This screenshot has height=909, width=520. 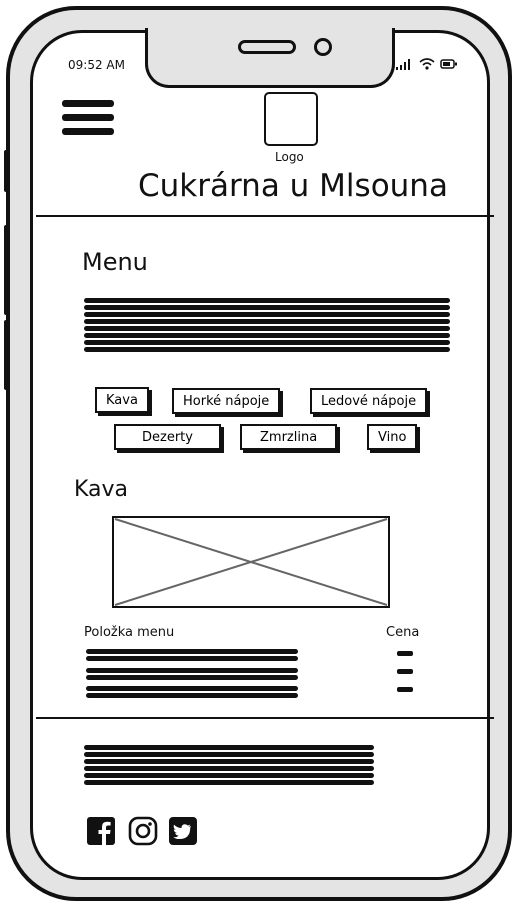 I want to click on hamburger-menu-icon, so click(x=88, y=121).